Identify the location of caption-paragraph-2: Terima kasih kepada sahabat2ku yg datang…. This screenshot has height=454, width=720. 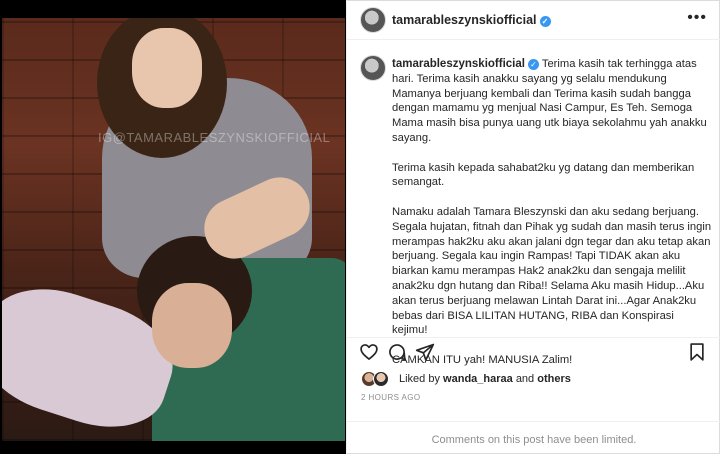
(543, 175).